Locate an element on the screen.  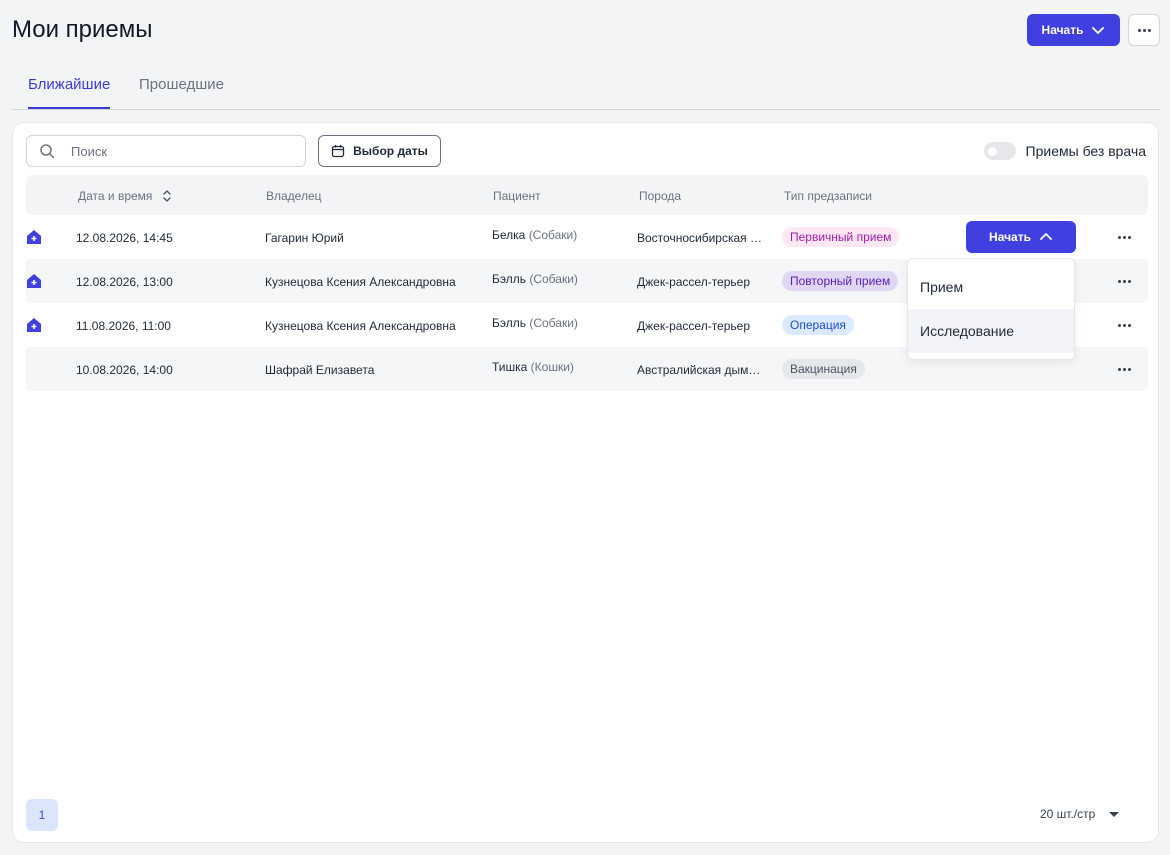
type-badge: Первичный прием is located at coordinates (841, 237).